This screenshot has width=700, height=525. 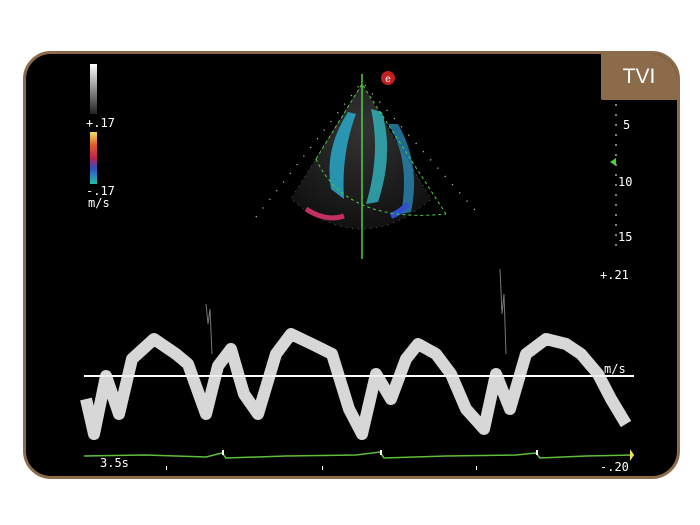 What do you see at coordinates (625, 237) in the screenshot?
I see `depth-mark-15: 15` at bounding box center [625, 237].